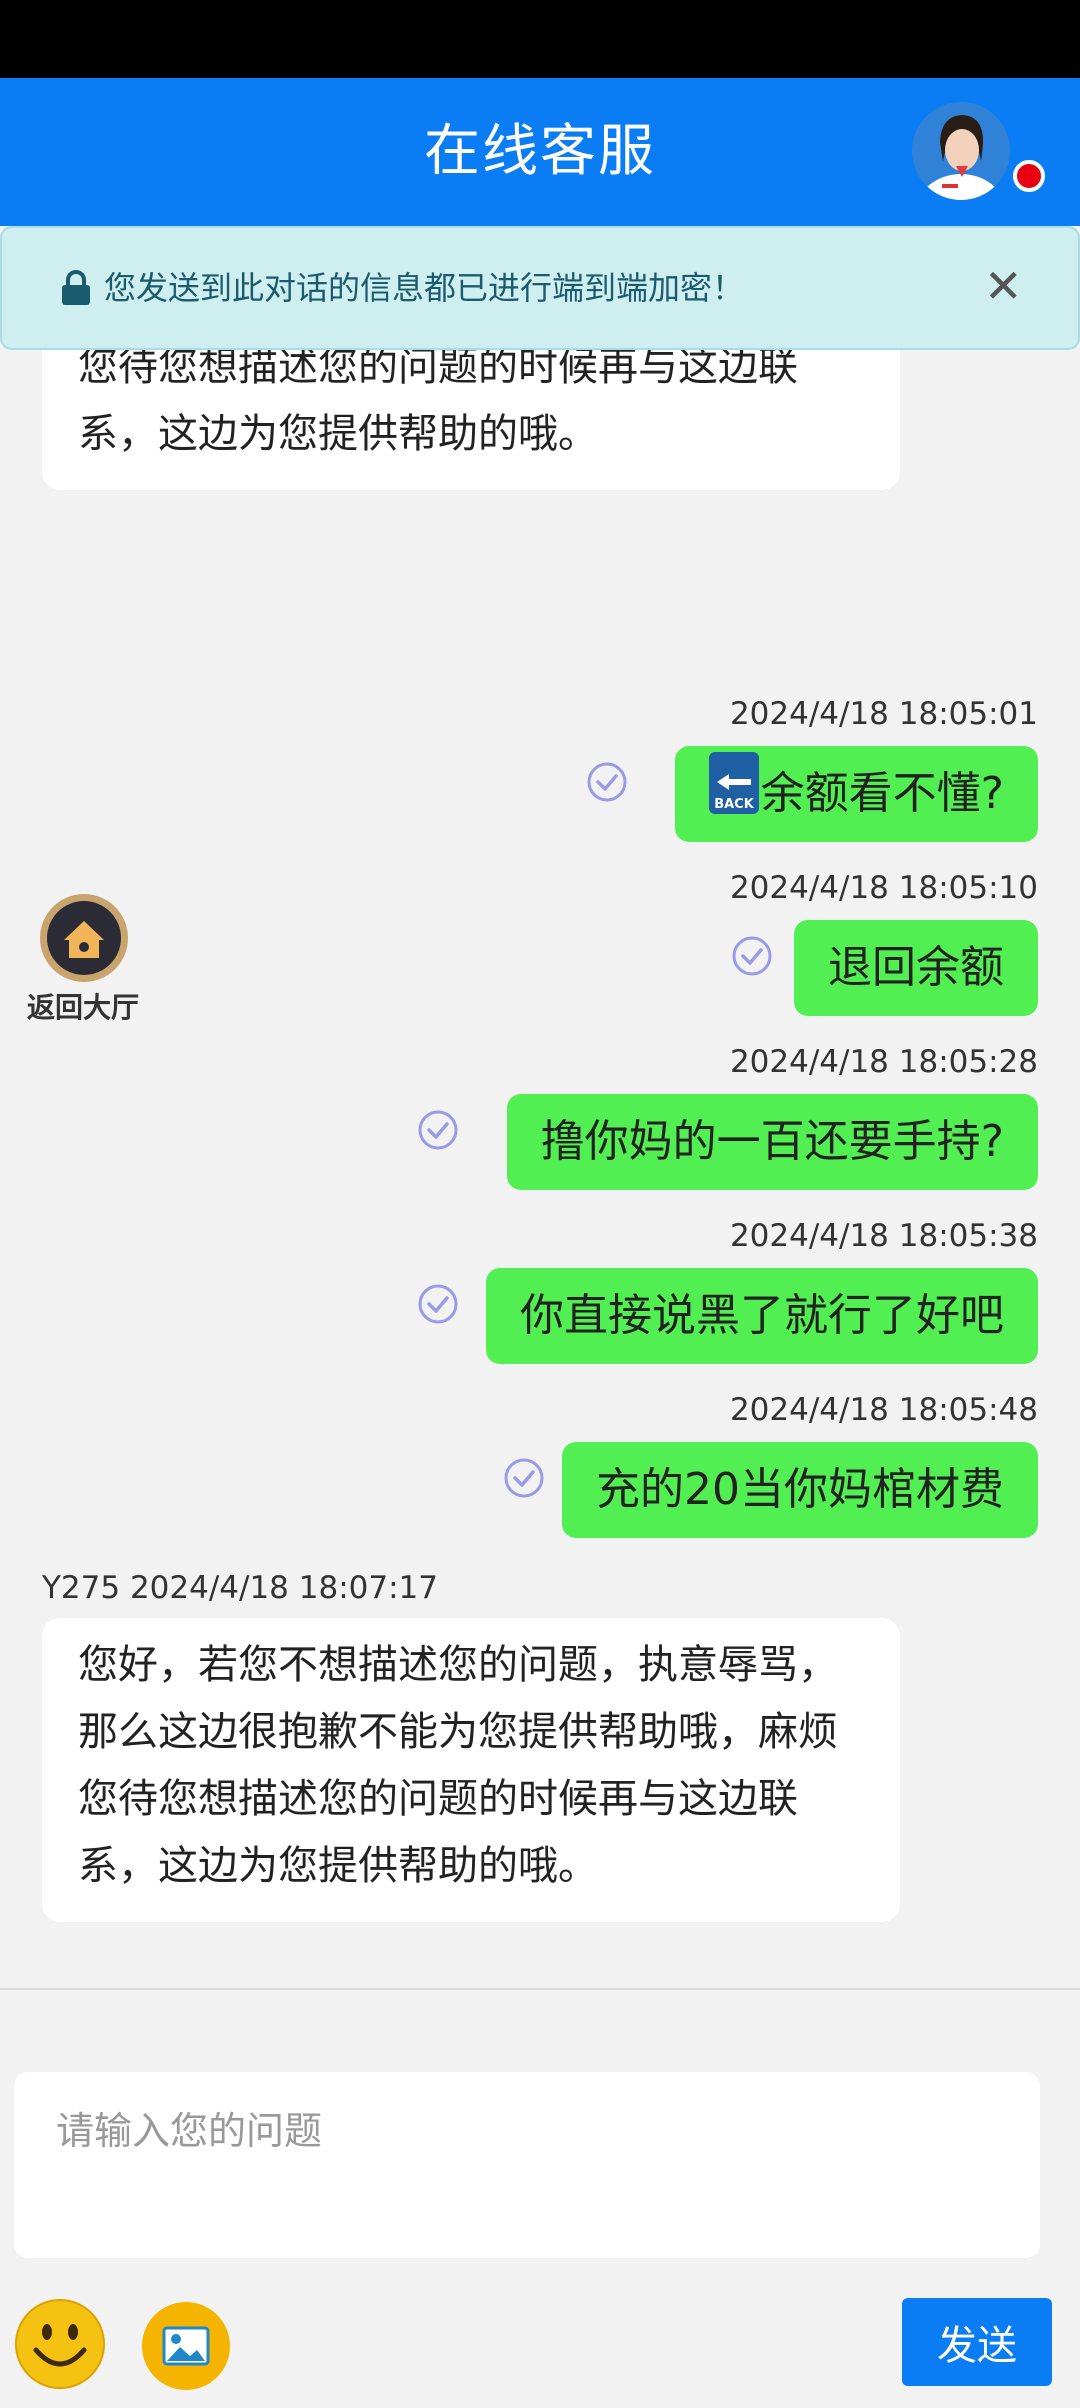  Describe the element at coordinates (1029, 176) in the screenshot. I see `online-status-dot` at that location.